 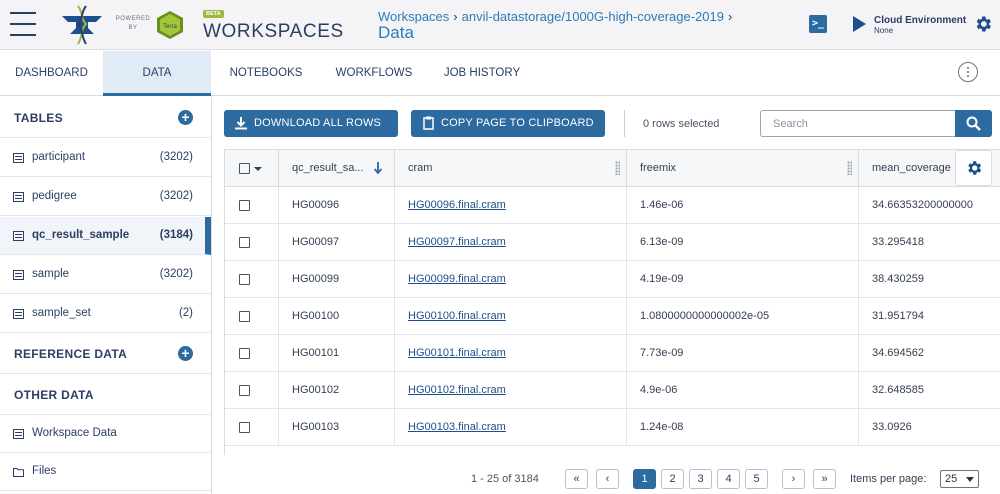 I want to click on anvil-logo, so click(x=82, y=25).